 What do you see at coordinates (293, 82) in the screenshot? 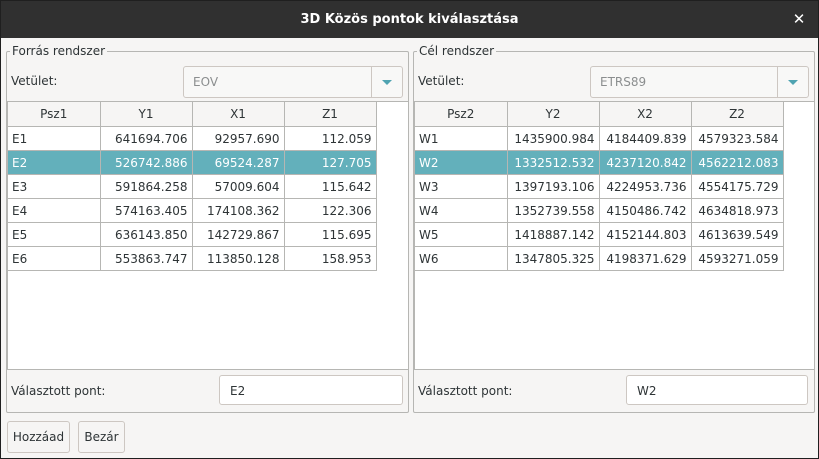
I see `source-projection-combo: EOV` at bounding box center [293, 82].